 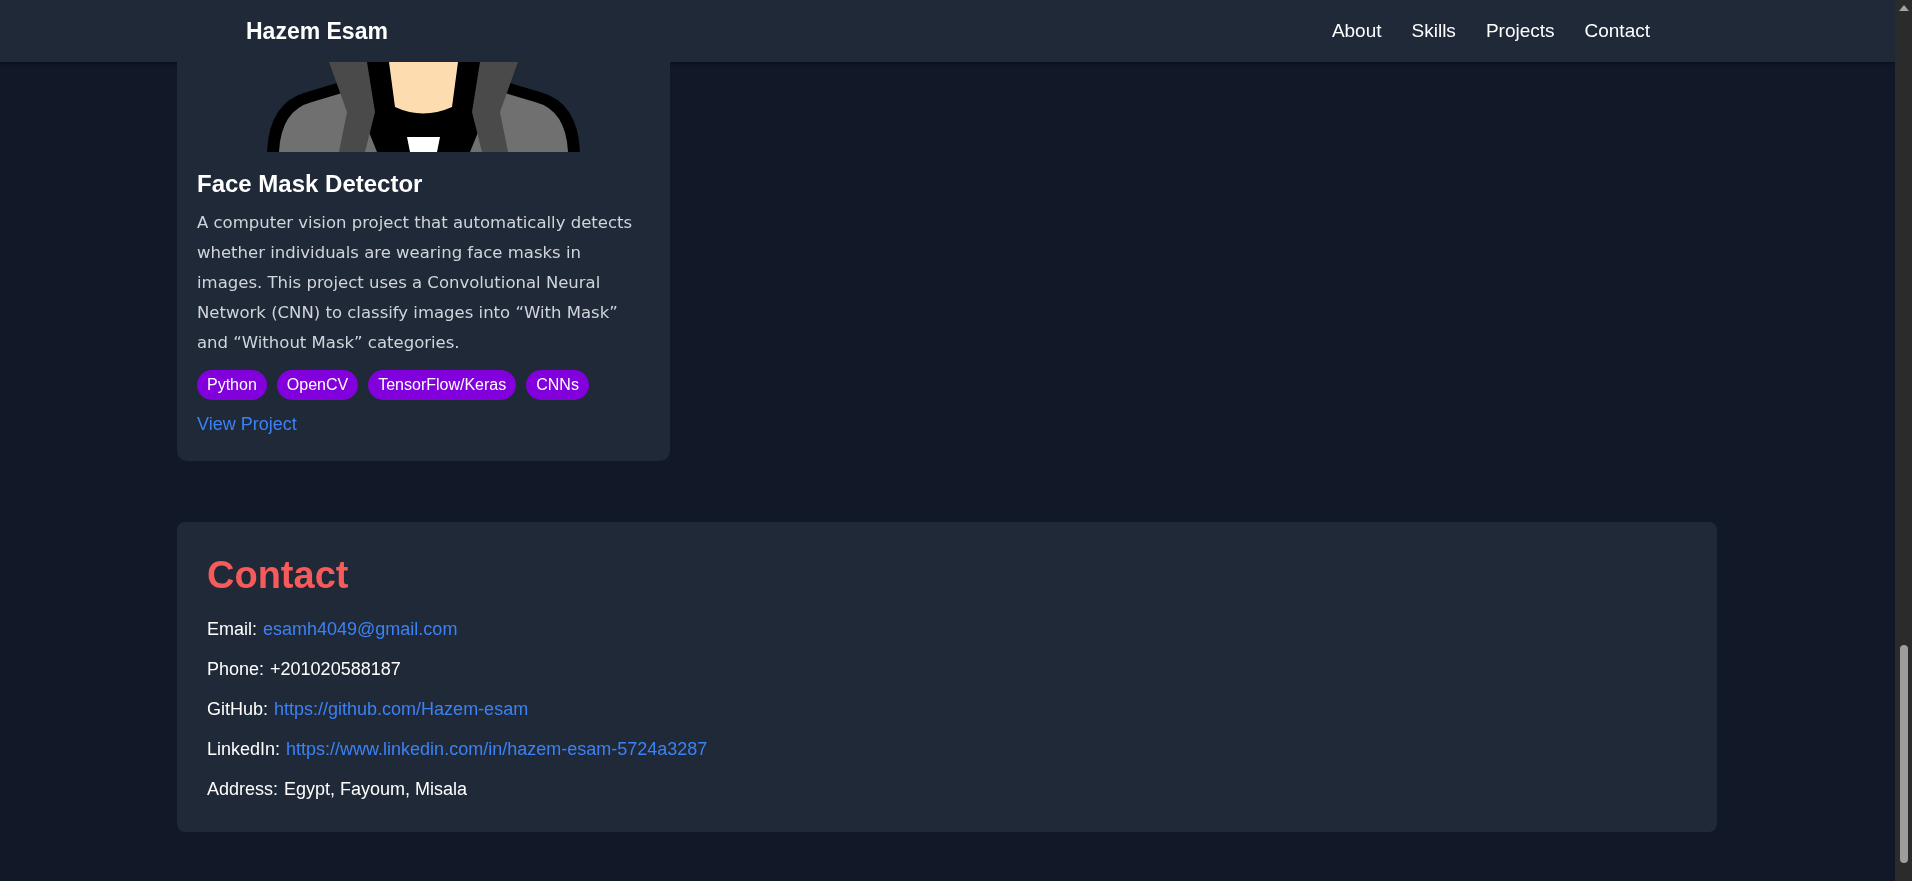 What do you see at coordinates (232, 629) in the screenshot?
I see `info-label: Email:` at bounding box center [232, 629].